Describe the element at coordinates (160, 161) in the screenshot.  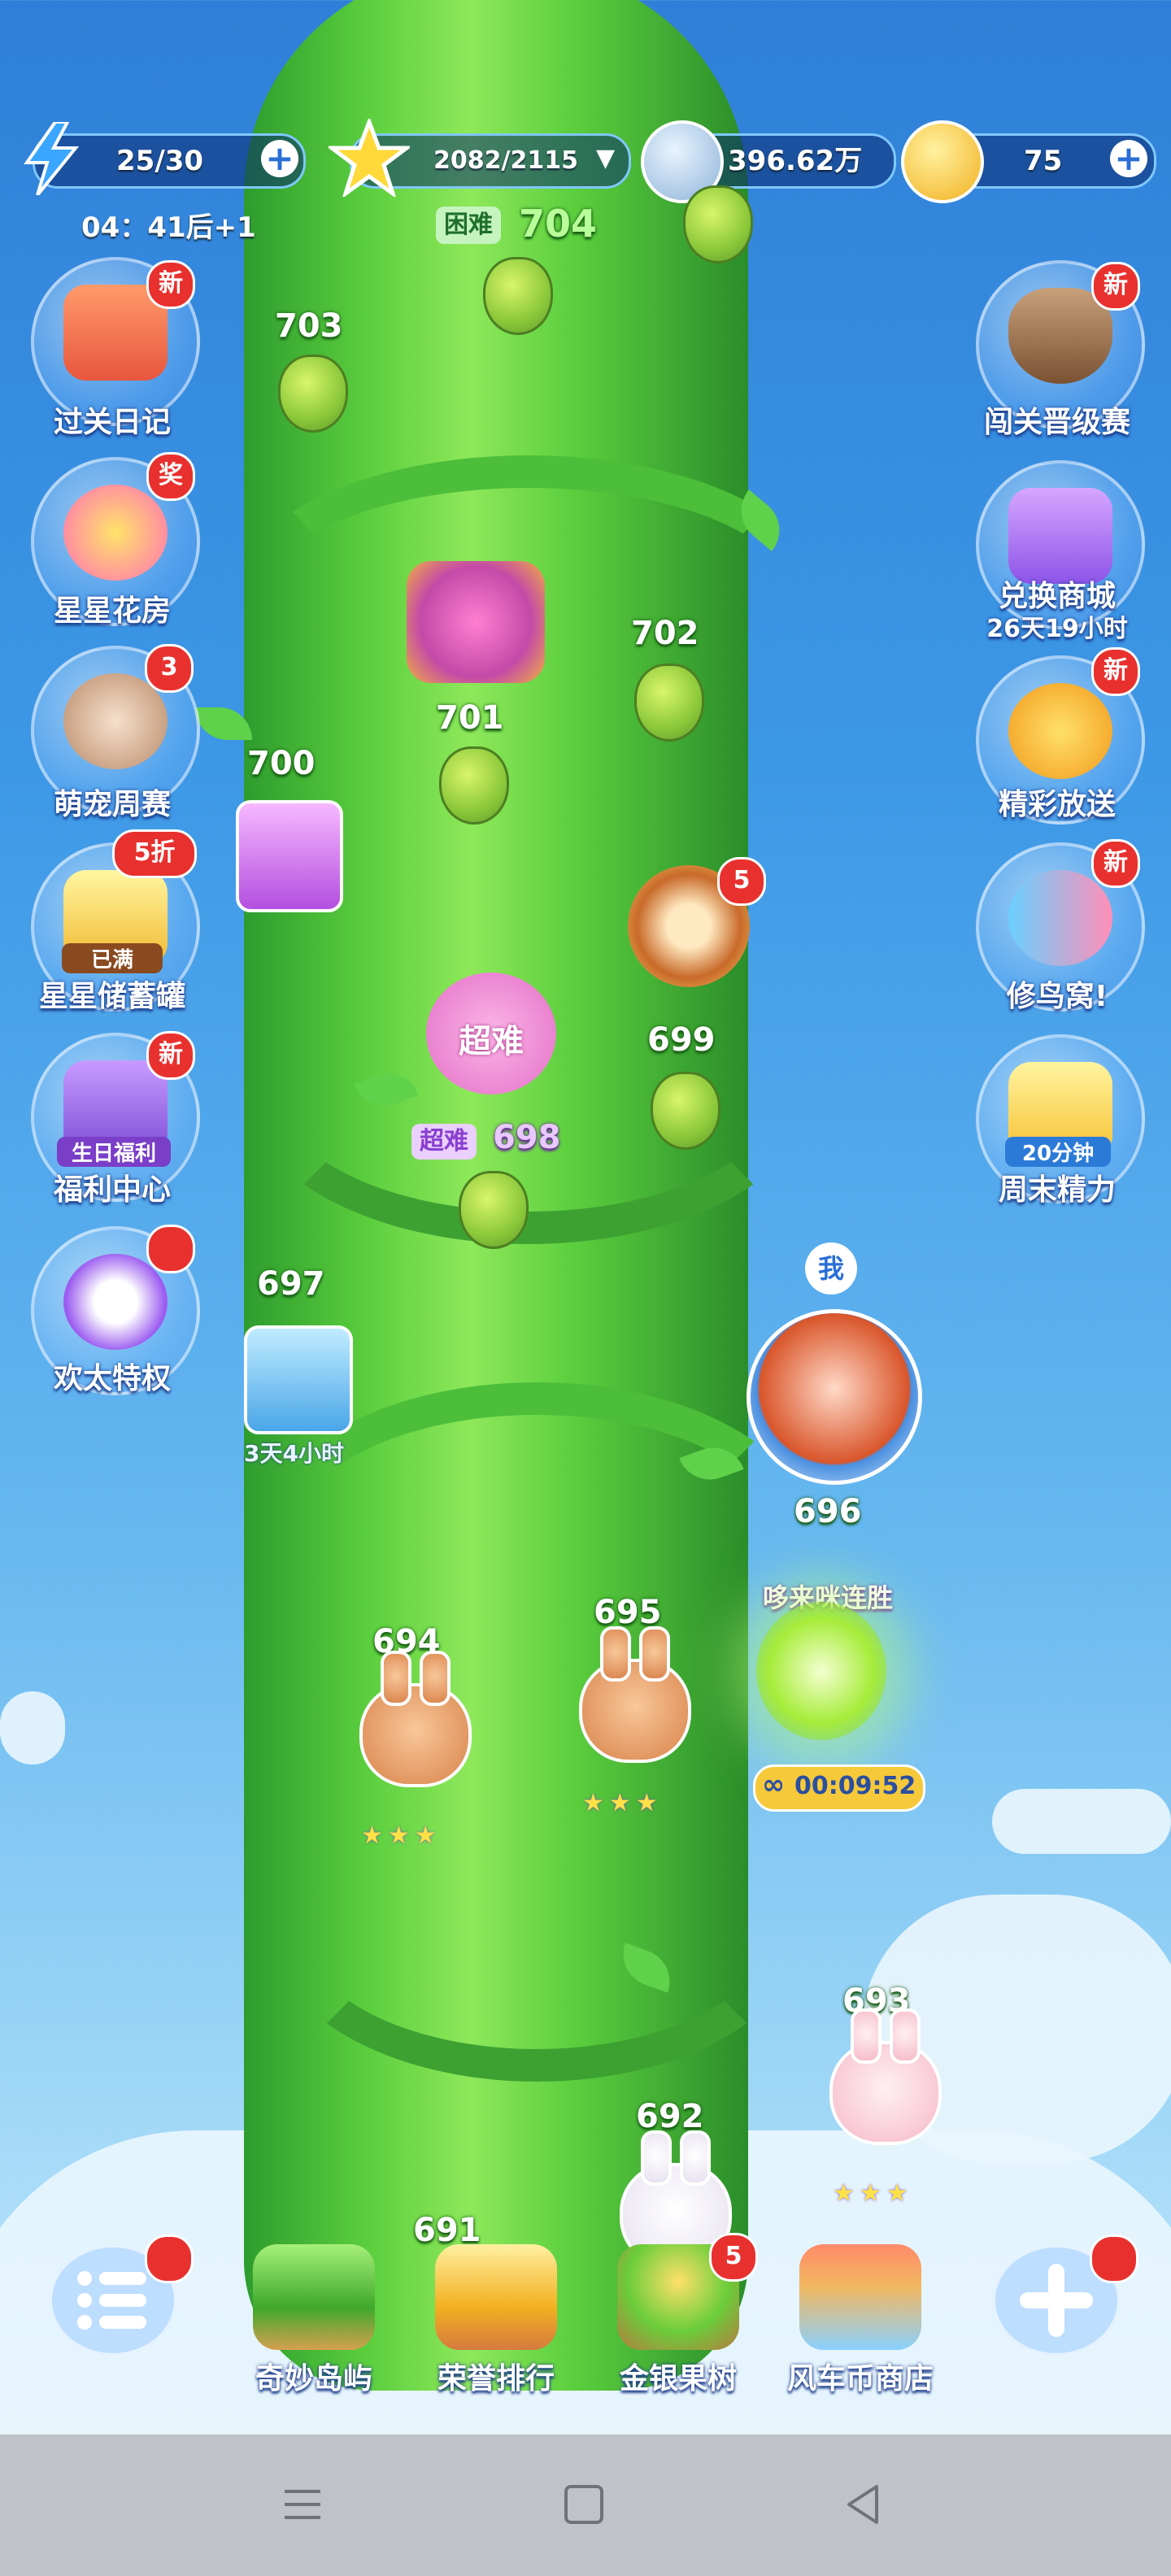
I see `energy-count: 25/30` at that location.